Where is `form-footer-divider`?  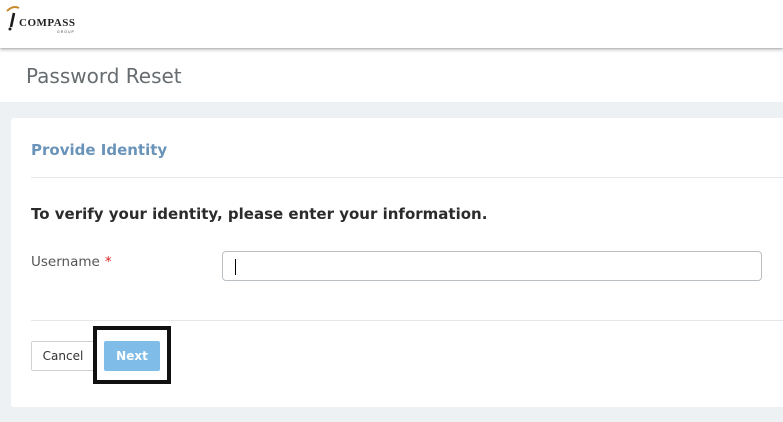
form-footer-divider is located at coordinates (407, 320).